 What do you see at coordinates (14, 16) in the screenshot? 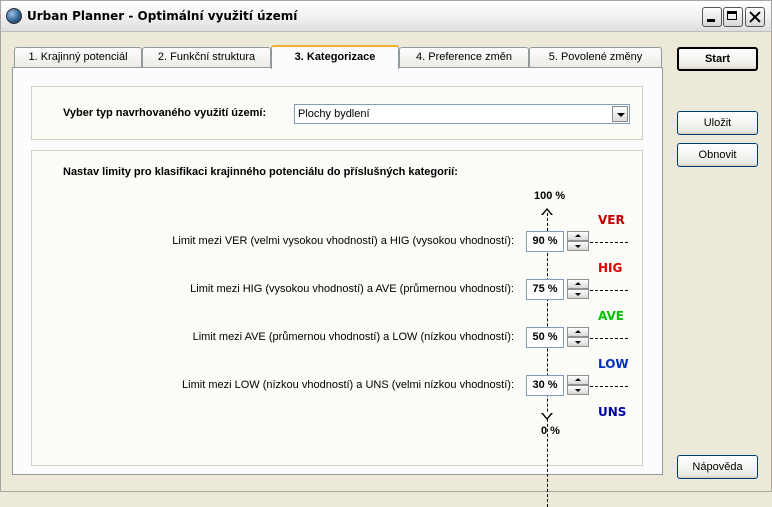
I see `globe-icon` at bounding box center [14, 16].